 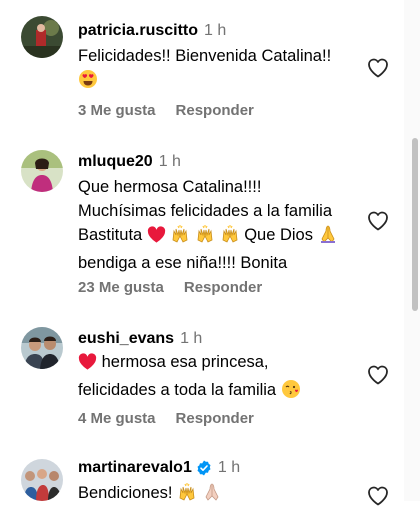 I want to click on scrollbar-thumb, so click(x=415, y=224).